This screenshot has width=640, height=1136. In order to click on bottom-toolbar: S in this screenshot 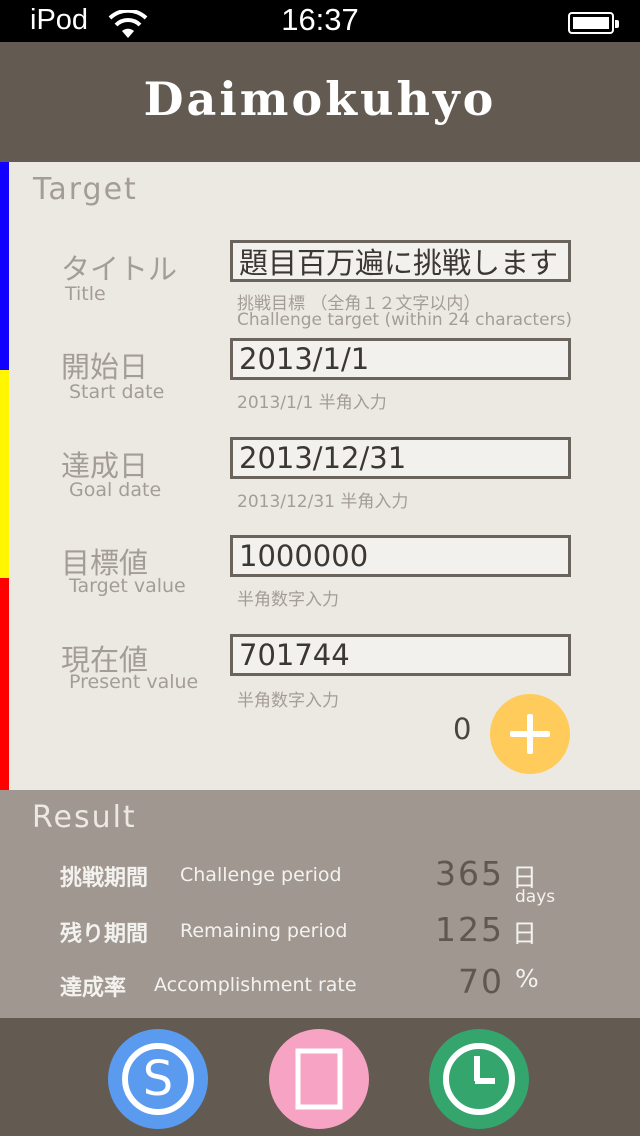, I will do `click(320, 1077)`.